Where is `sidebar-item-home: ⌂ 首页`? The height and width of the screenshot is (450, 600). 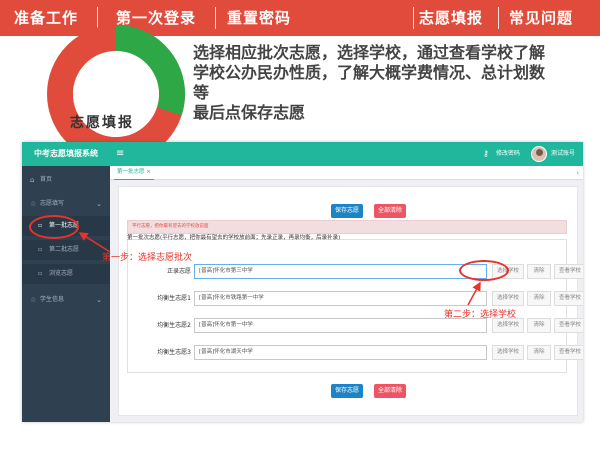 sidebar-item-home: ⌂ 首页 is located at coordinates (66, 180).